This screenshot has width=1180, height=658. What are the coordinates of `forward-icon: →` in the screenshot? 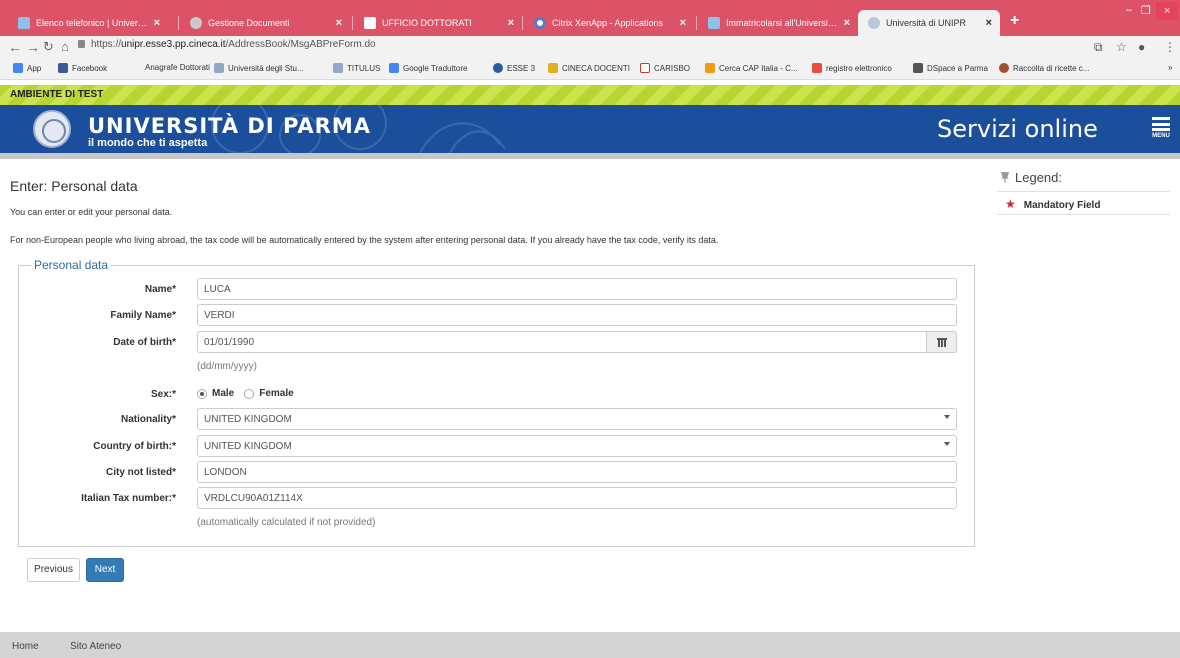 It's located at (33, 47).